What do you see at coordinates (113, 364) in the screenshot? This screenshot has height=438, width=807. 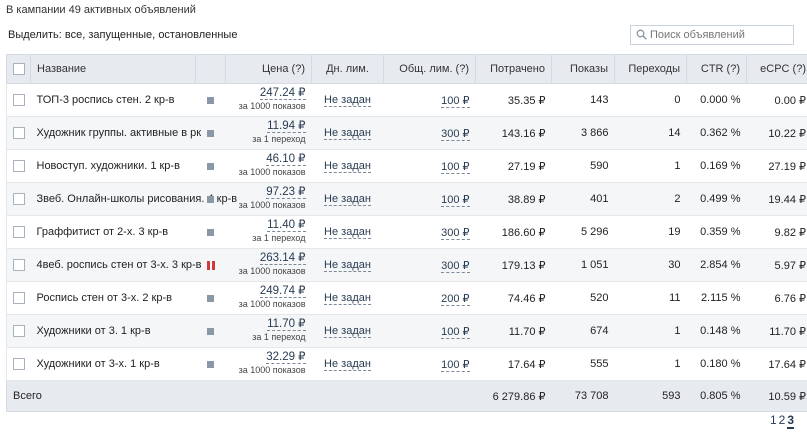 I see `ad-name: Художники от 3-х. 1 кр-в` at bounding box center [113, 364].